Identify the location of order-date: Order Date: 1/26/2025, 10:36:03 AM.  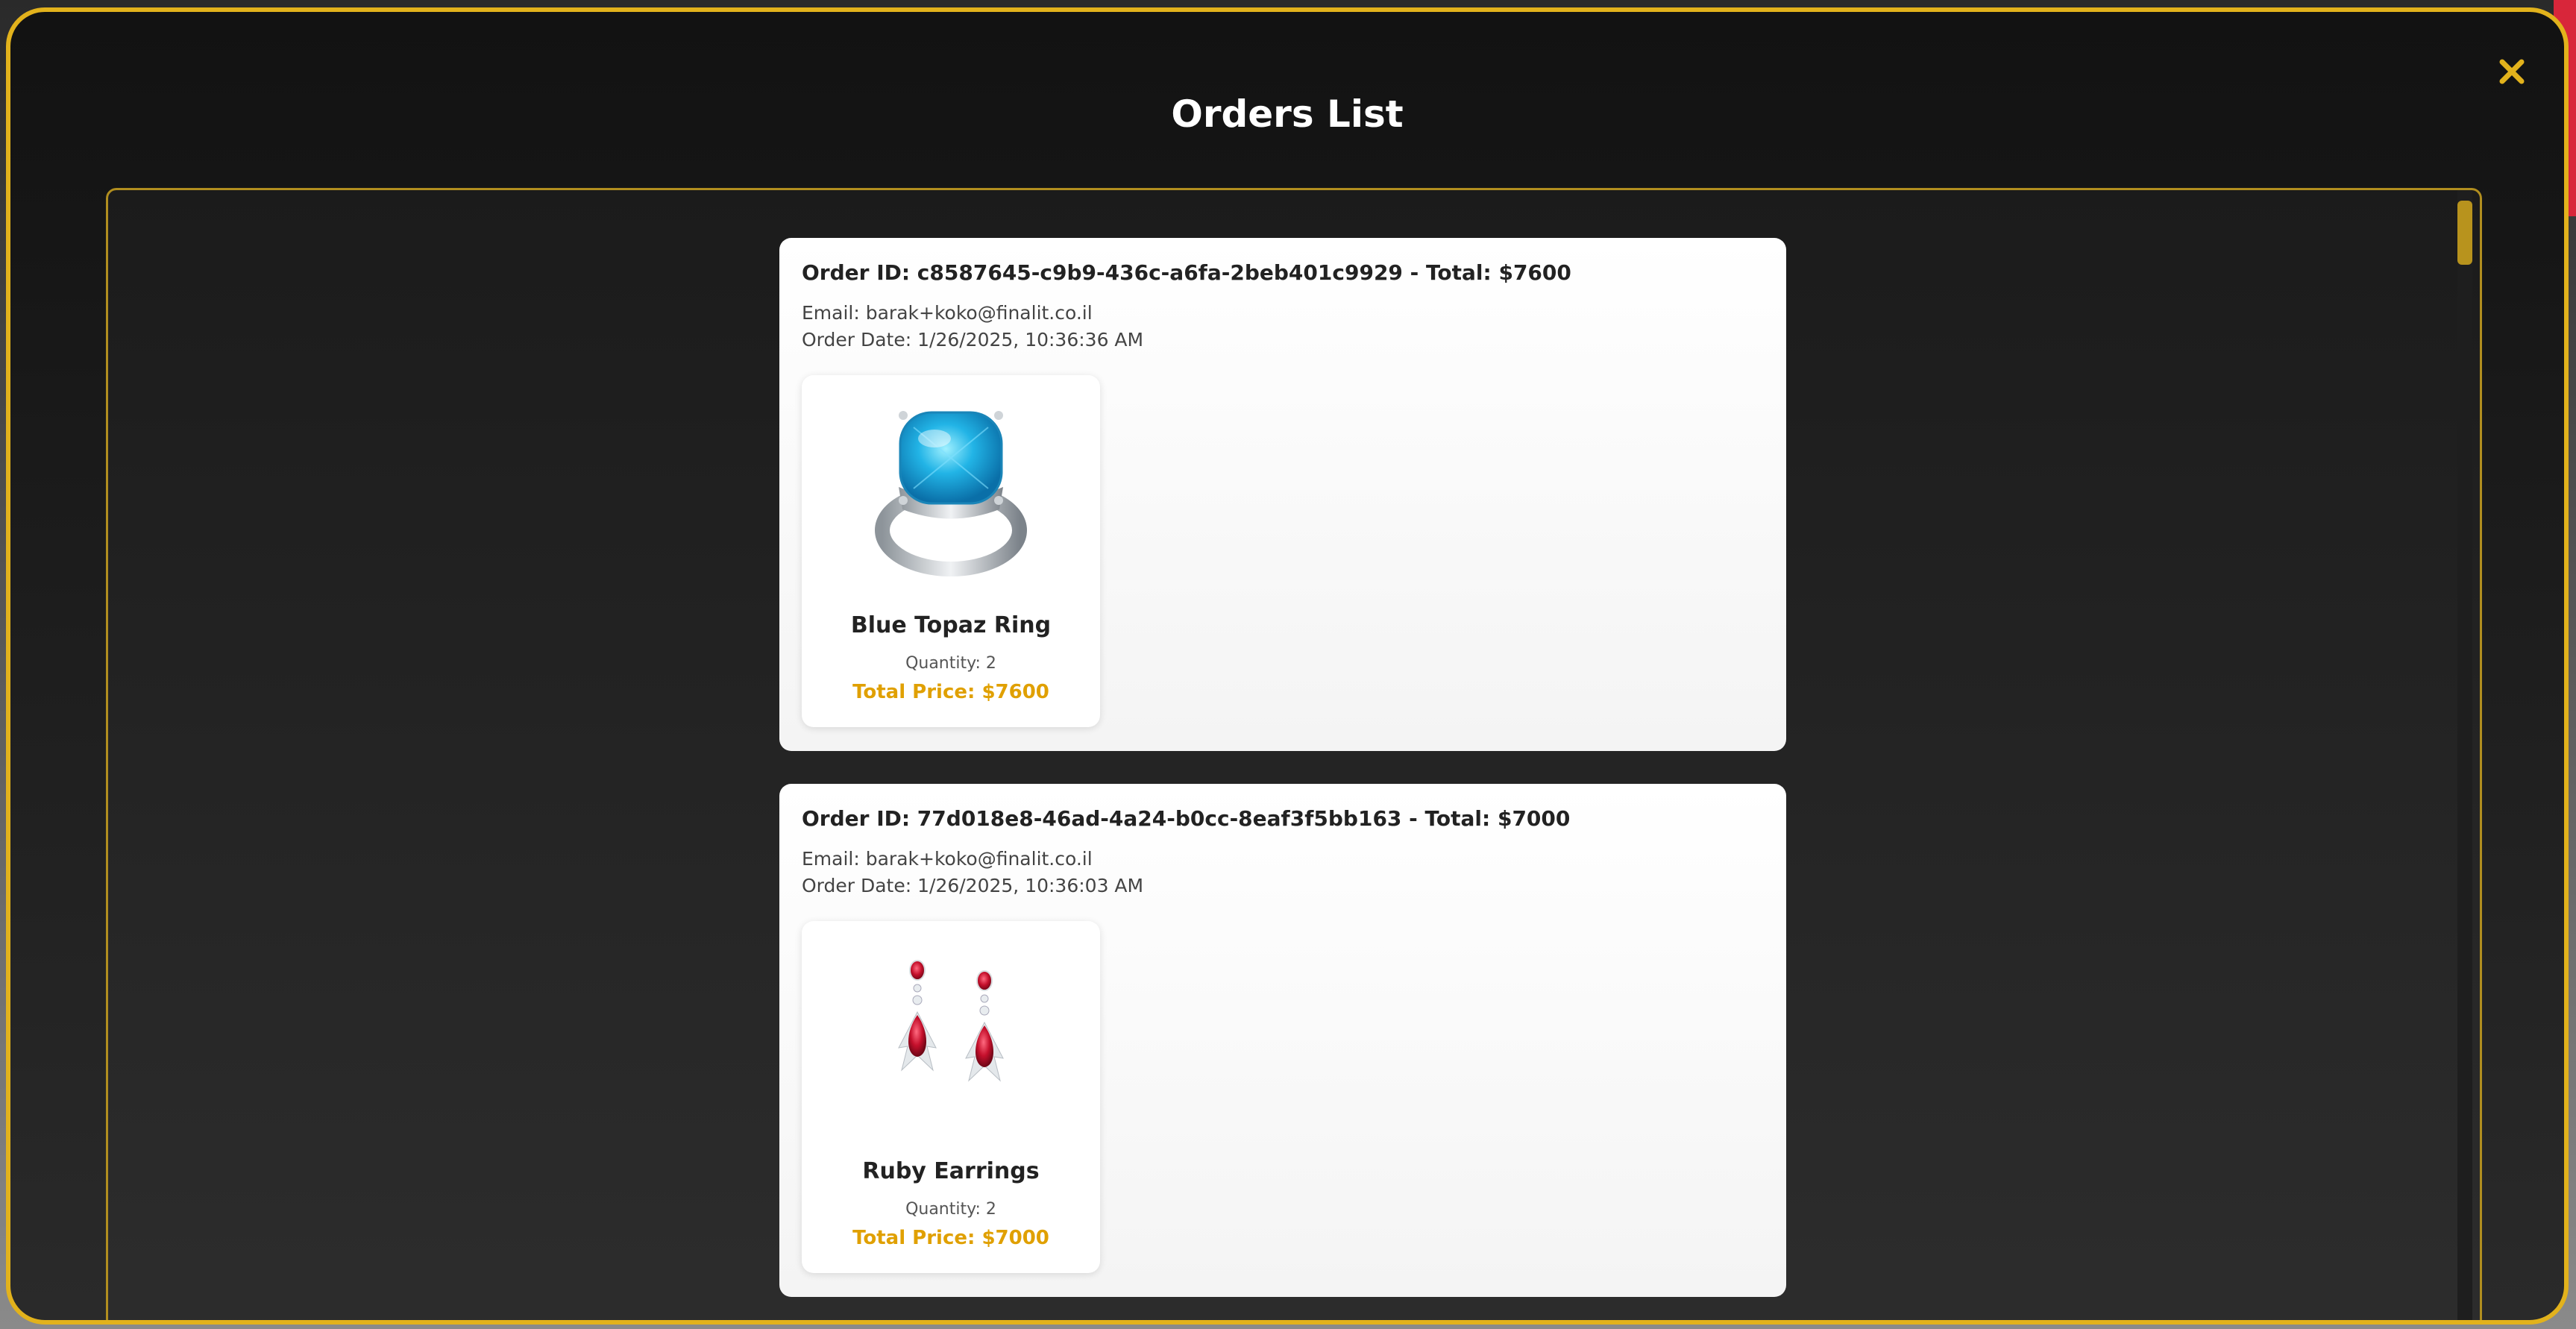
(973, 885).